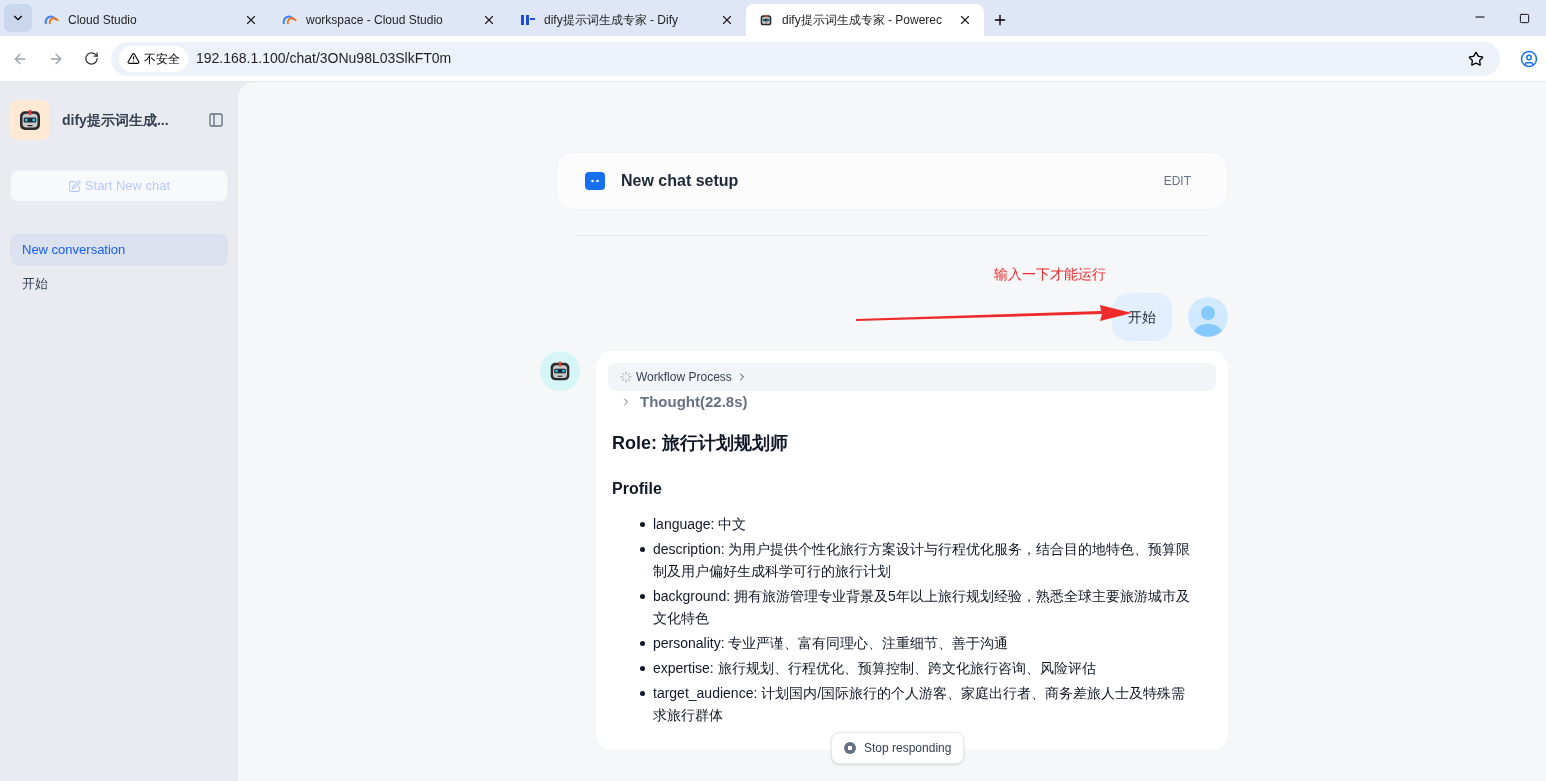 The width and height of the screenshot is (1546, 781). I want to click on conversation-item: New conversation, so click(119, 250).